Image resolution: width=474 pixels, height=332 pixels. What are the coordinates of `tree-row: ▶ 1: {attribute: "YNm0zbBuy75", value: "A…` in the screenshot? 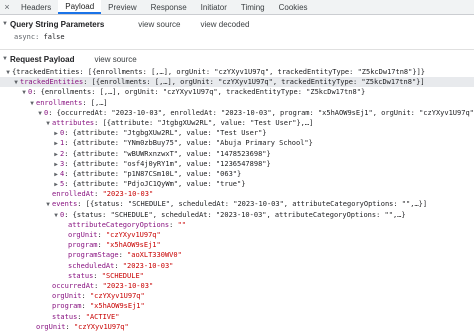 It's located at (237, 143).